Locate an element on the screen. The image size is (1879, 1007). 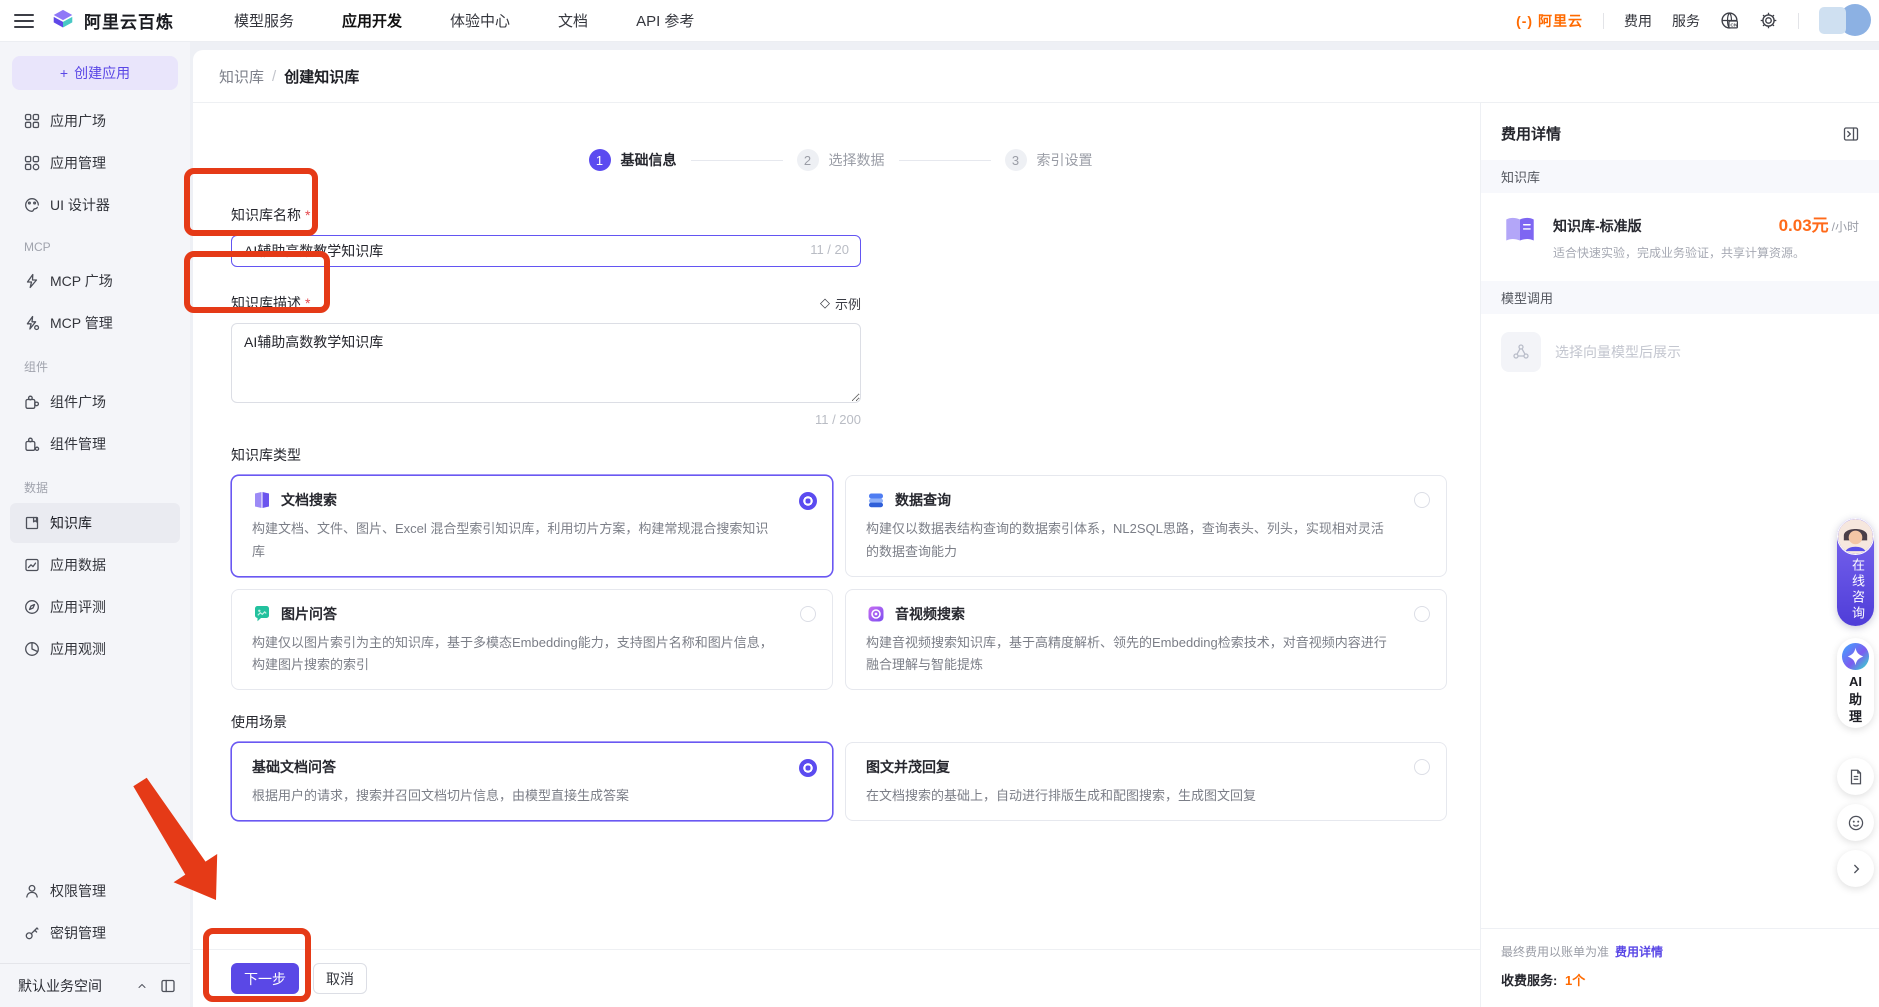
model-cost-placeholder: 选择向量模型后展示 is located at coordinates (1680, 352).